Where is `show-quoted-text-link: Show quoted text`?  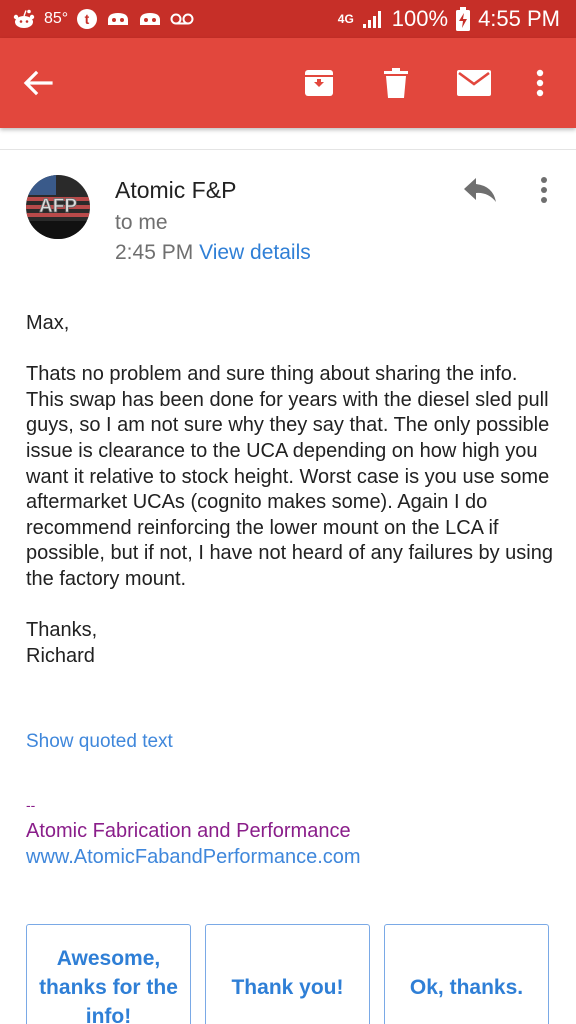
show-quoted-text-link: Show quoted text is located at coordinates (99, 742).